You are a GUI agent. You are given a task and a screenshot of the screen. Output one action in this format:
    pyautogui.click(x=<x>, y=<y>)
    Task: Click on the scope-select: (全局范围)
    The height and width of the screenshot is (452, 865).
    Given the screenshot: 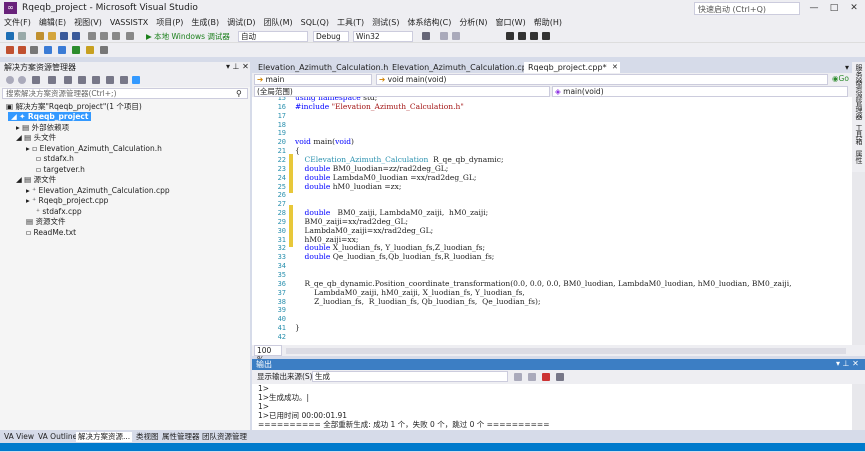 What is the action you would take?
    pyautogui.click(x=402, y=91)
    